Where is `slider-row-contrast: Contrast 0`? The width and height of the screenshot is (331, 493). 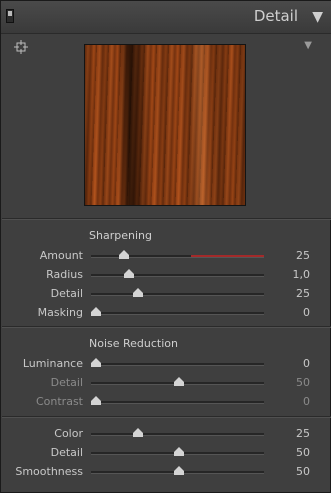 slider-row-contrast: Contrast 0 is located at coordinates (166, 402).